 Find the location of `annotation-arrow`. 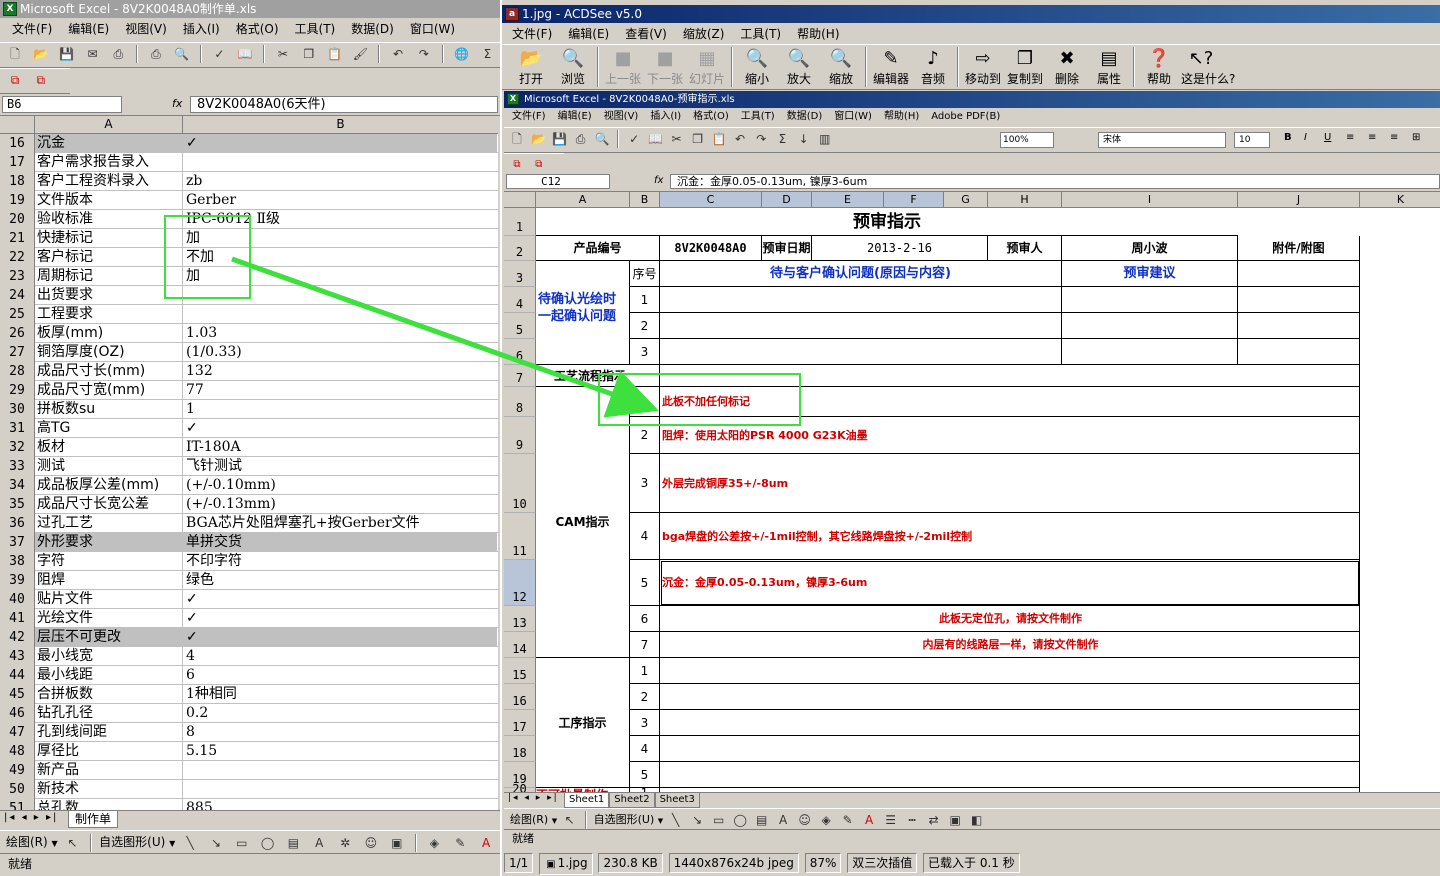

annotation-arrow is located at coordinates (445, 337).